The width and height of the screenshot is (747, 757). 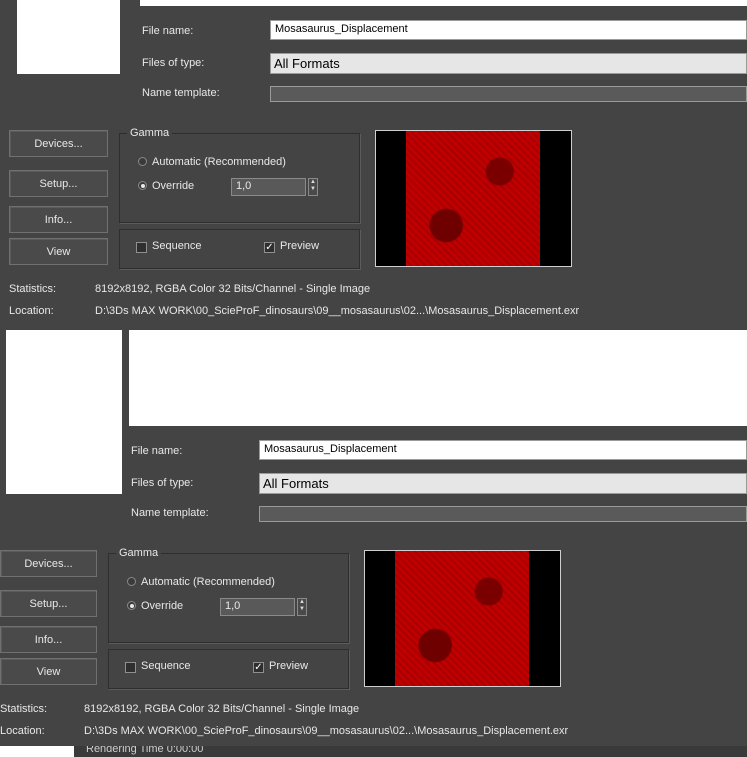 I want to click on rendering-time-label: Rendering Time 0:00:00, so click(x=145, y=750).